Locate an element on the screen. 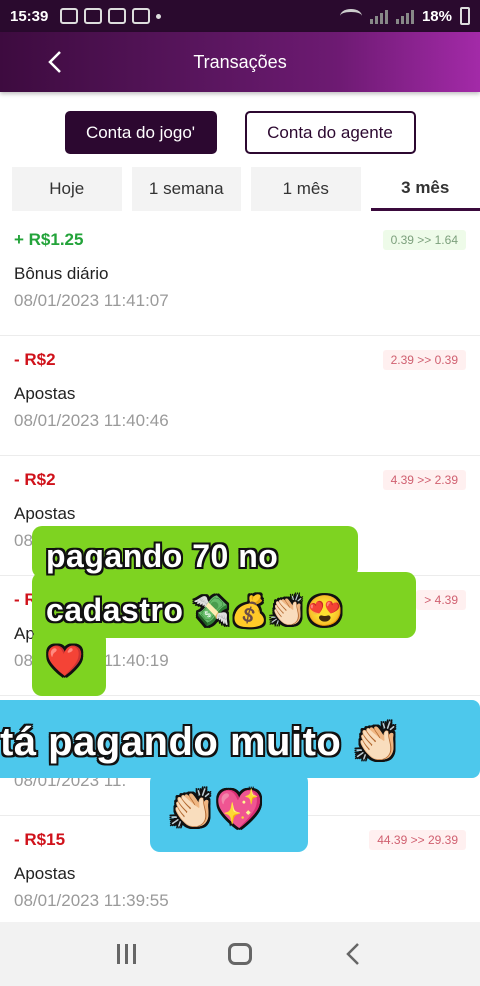  home-button is located at coordinates (240, 954).